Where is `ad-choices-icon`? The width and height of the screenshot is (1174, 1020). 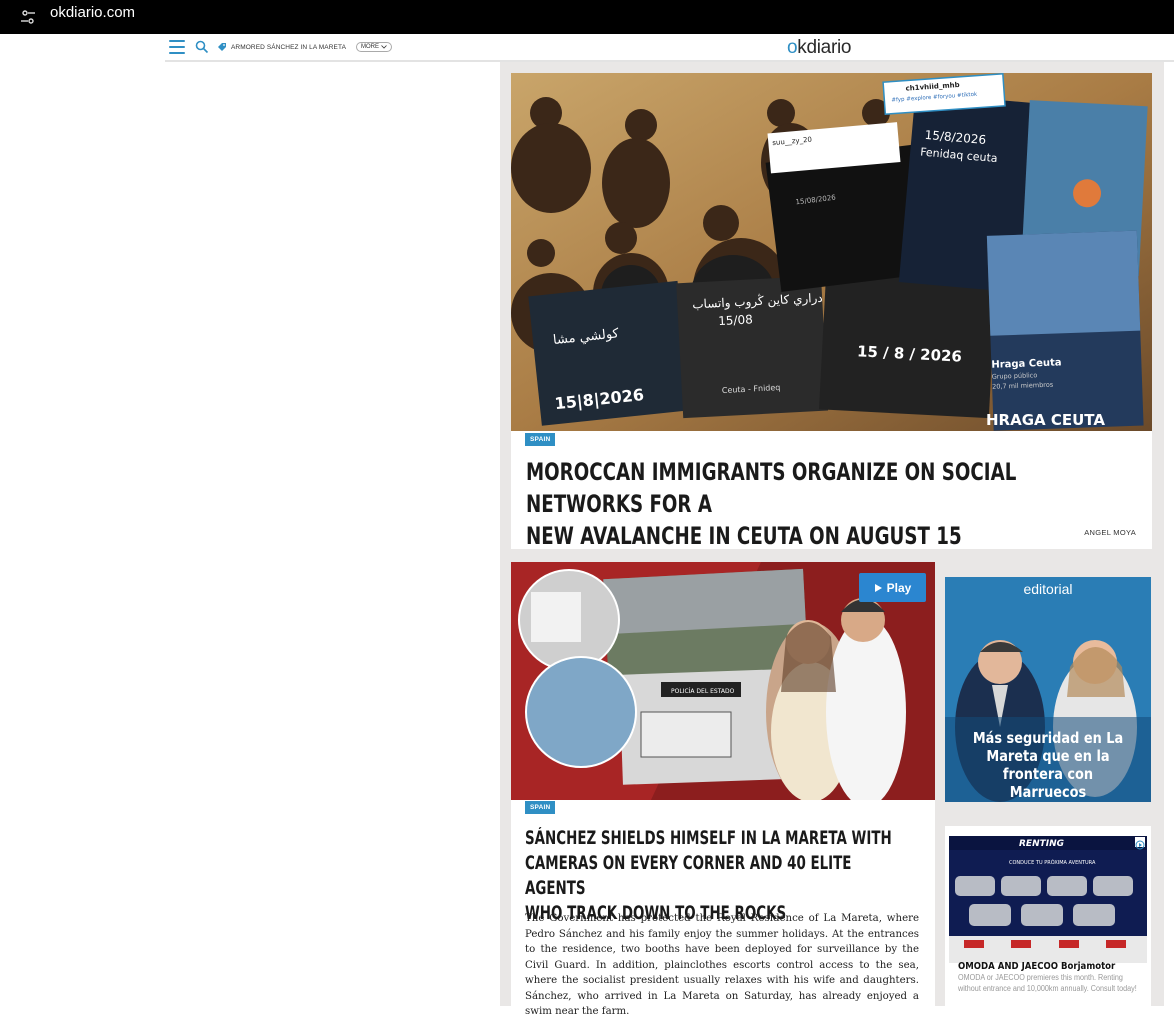
ad-choices-icon is located at coordinates (1140, 843).